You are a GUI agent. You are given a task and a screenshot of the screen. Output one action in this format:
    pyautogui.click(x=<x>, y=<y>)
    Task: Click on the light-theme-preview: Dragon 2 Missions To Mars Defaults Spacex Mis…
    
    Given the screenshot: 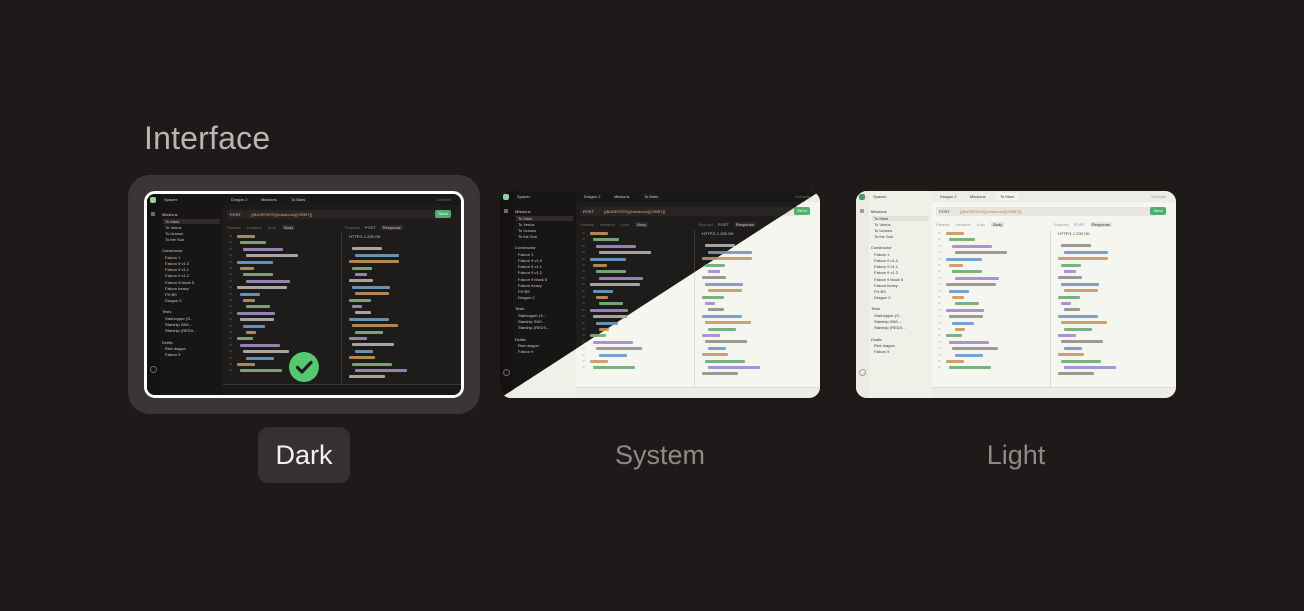 What is the action you would take?
    pyautogui.click(x=1016, y=294)
    